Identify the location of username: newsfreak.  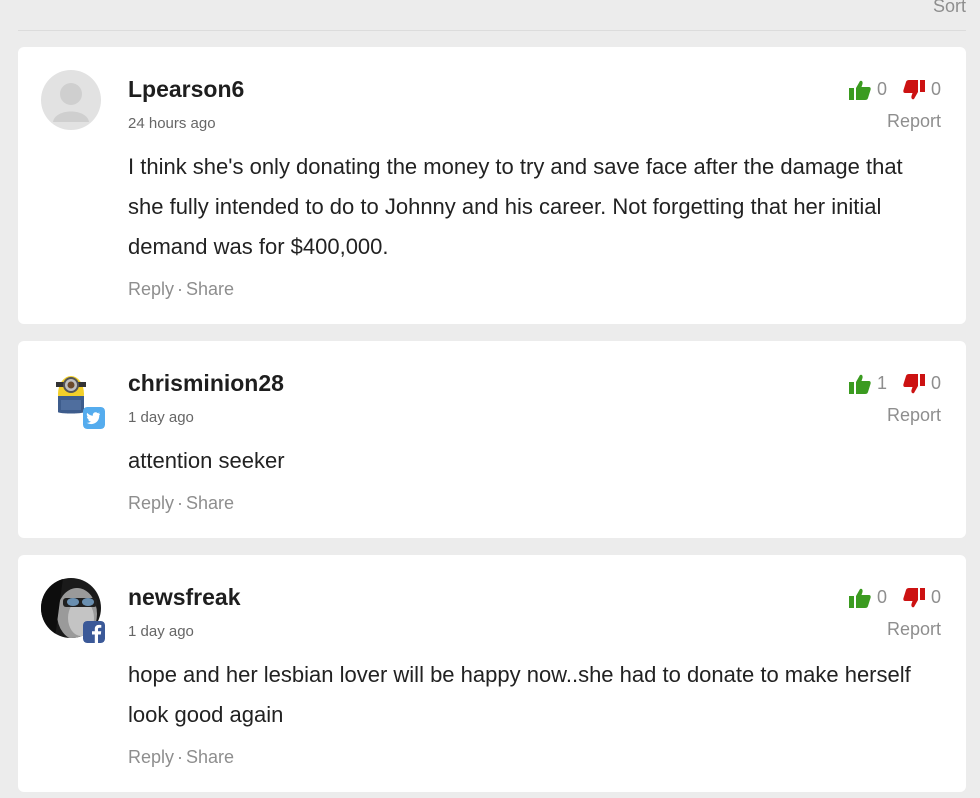
(184, 597).